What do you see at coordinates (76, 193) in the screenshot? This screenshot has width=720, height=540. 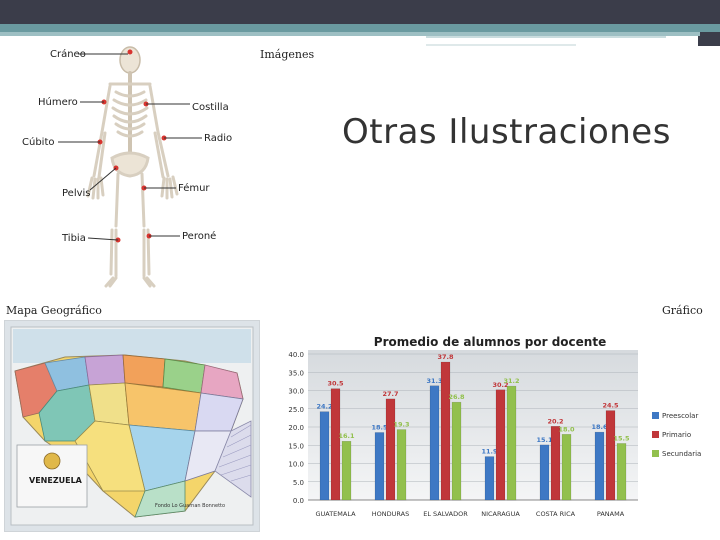 I see `label-pelvis: Pelvis` at bounding box center [76, 193].